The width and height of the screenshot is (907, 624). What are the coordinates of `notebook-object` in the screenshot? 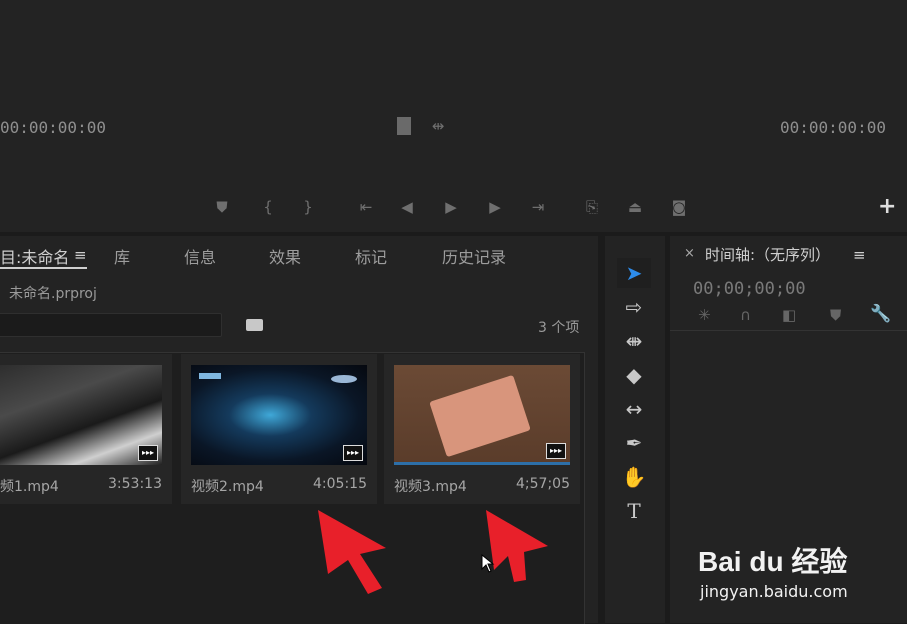 It's located at (480, 416).